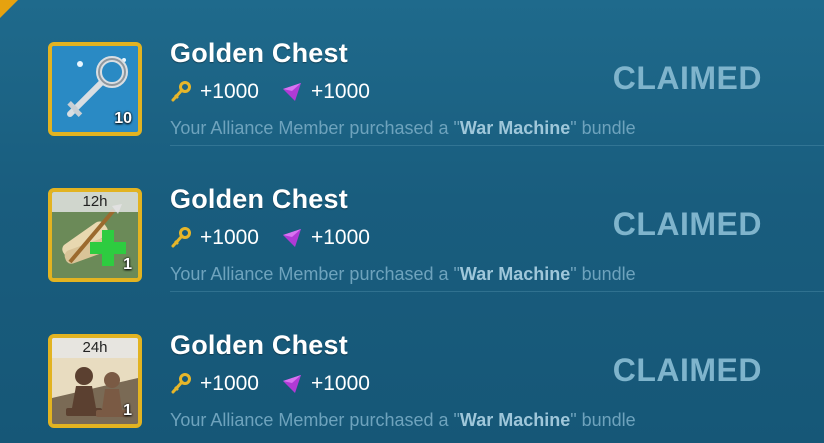 Image resolution: width=824 pixels, height=443 pixels. What do you see at coordinates (95, 235) in the screenshot?
I see `item-icon-frame: 12h 1` at bounding box center [95, 235].